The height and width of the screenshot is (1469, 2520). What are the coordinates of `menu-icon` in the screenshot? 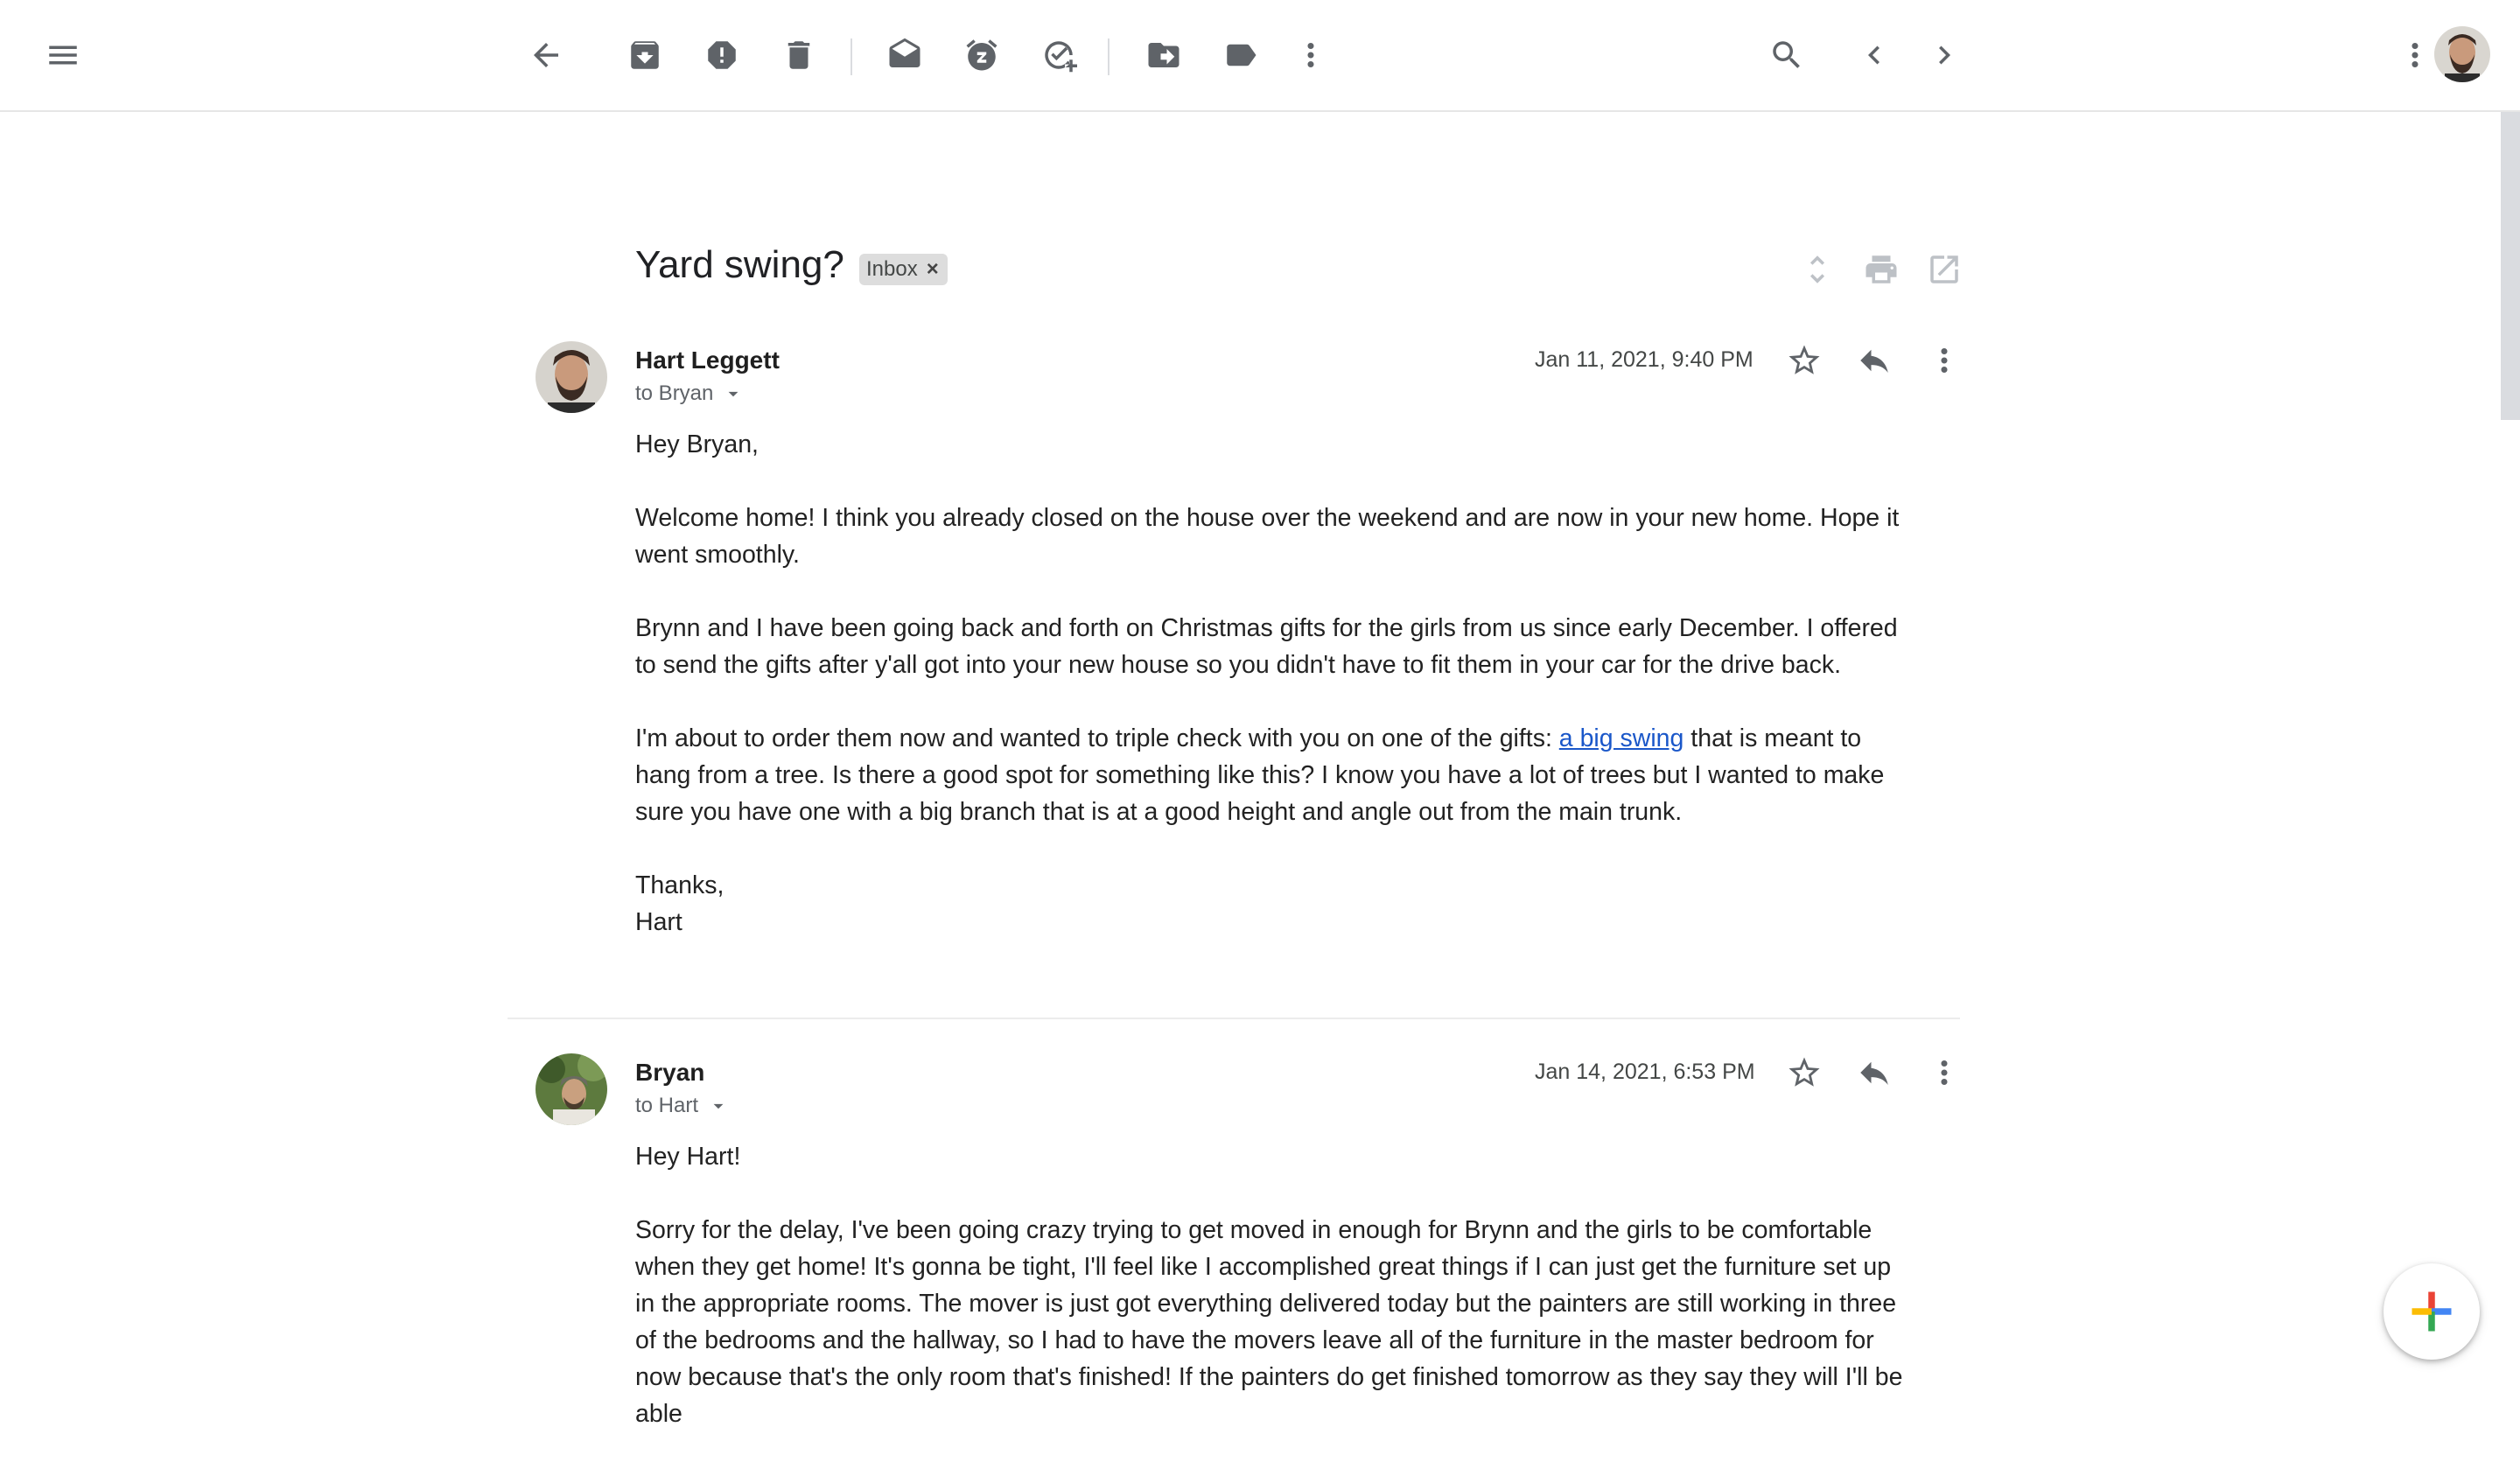 It's located at (63, 55).